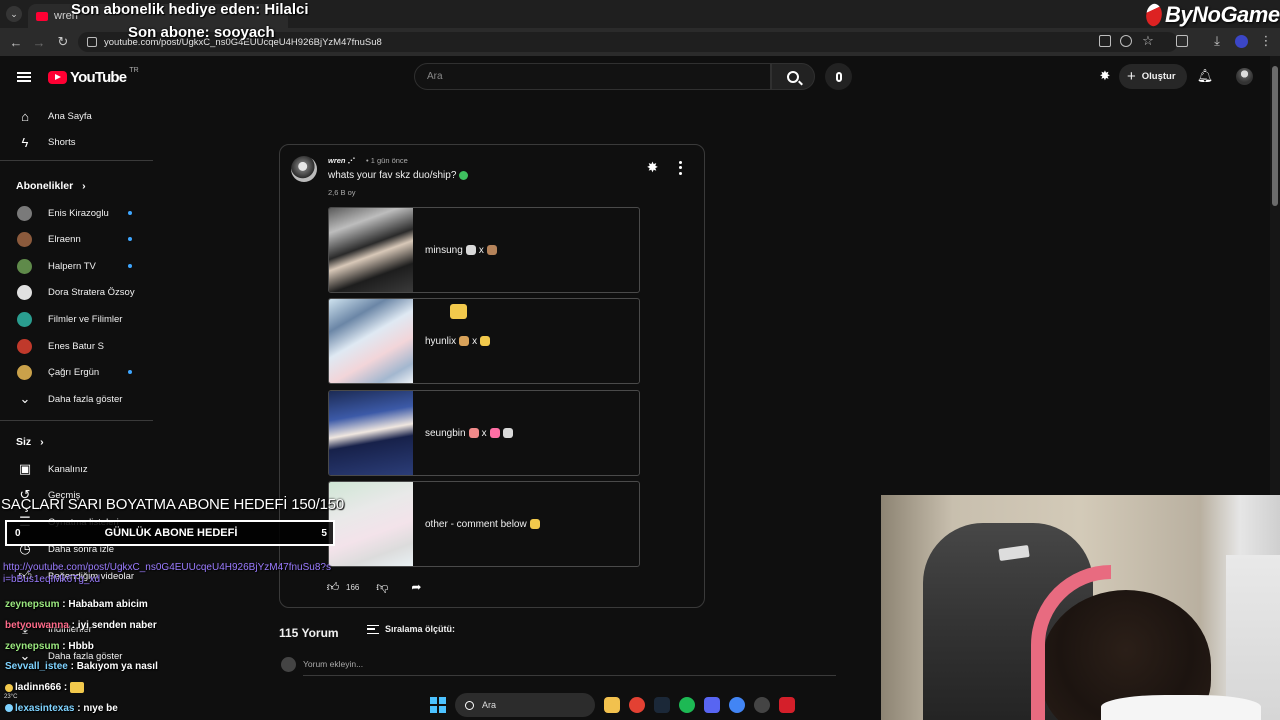  I want to click on stream-app-icon, so click(787, 705).